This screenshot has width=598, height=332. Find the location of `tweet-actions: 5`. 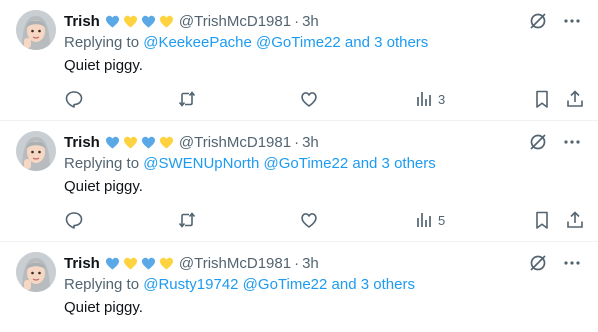

tweet-actions: 5 is located at coordinates (324, 220).